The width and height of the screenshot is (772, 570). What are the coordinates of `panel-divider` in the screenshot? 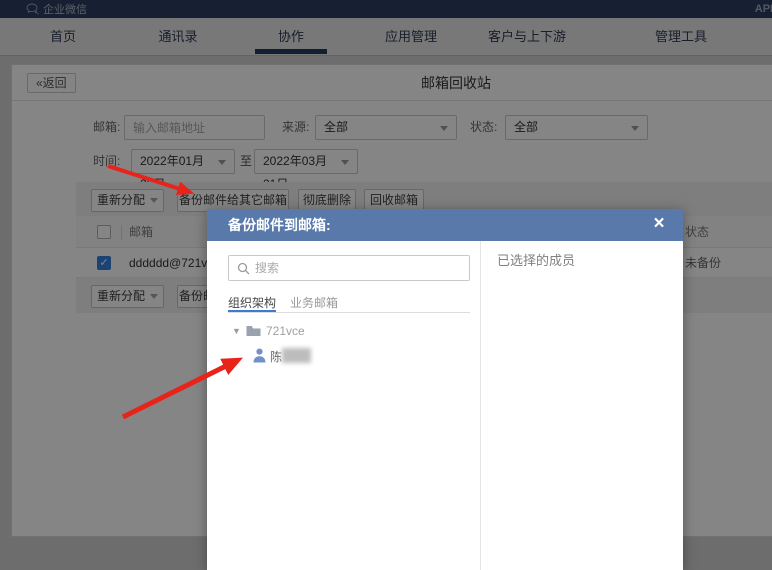 It's located at (480, 405).